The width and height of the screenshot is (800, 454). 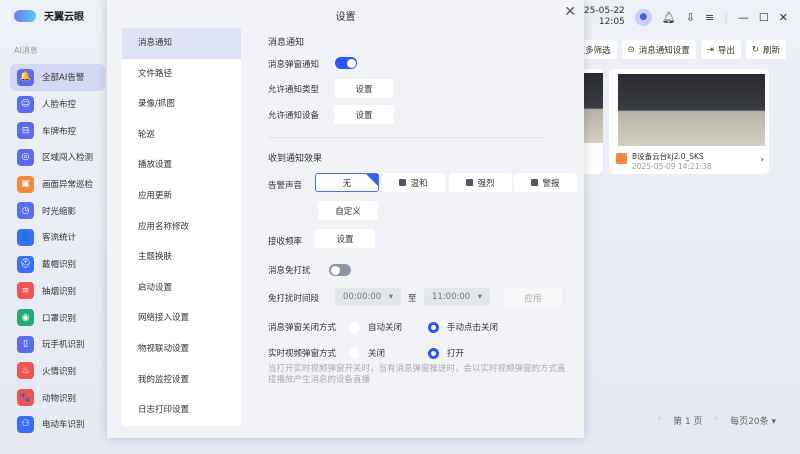 What do you see at coordinates (412, 299) in the screenshot?
I see `to-label: 至` at bounding box center [412, 299].